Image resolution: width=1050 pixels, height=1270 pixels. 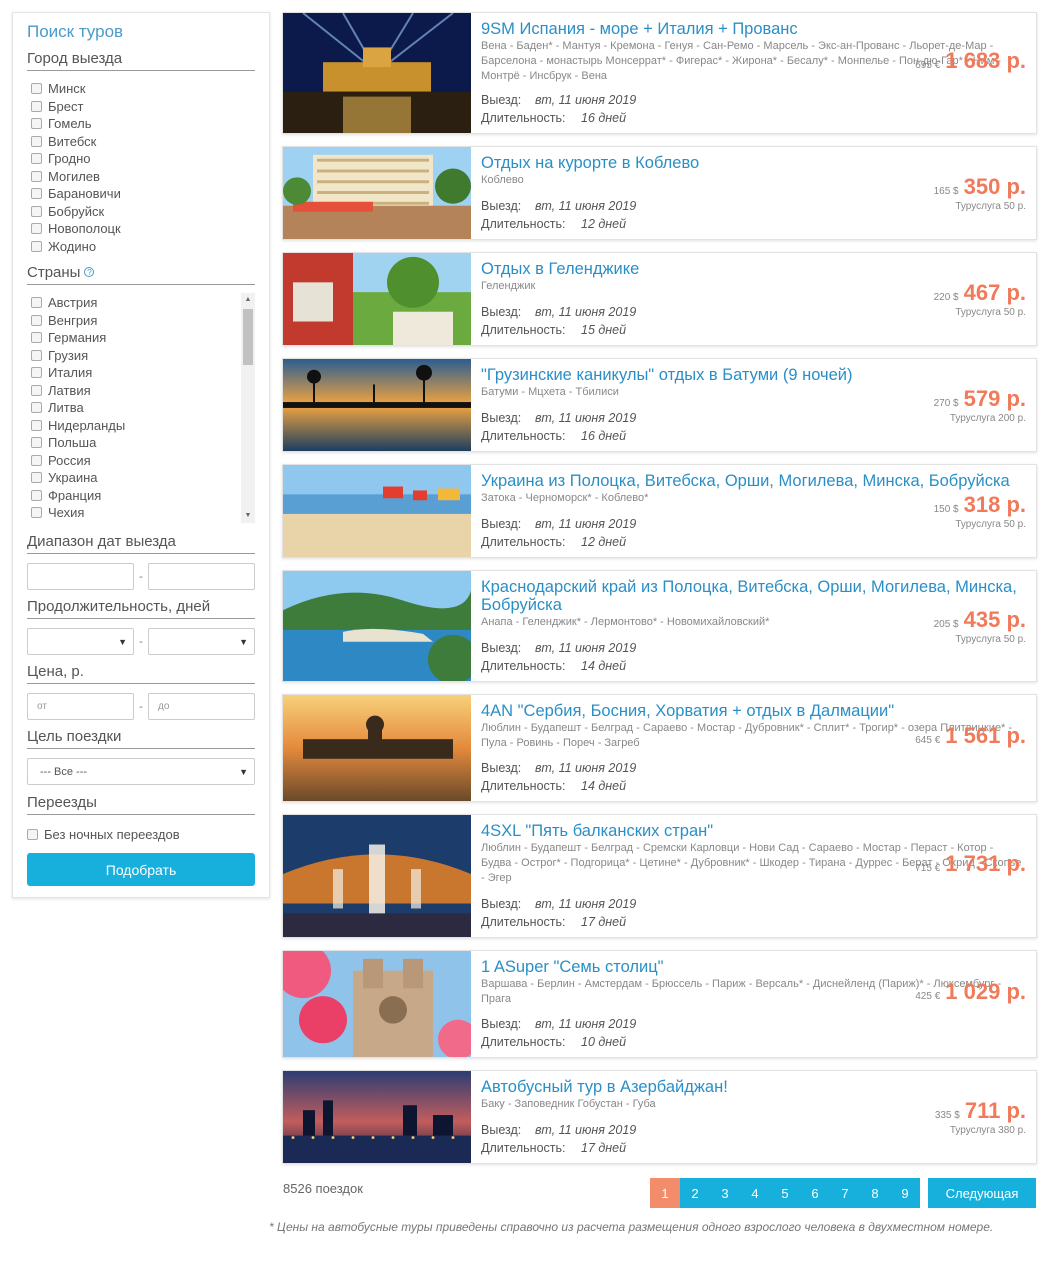 I want to click on city-checkbox-item: Новополоцк, so click(x=141, y=229).